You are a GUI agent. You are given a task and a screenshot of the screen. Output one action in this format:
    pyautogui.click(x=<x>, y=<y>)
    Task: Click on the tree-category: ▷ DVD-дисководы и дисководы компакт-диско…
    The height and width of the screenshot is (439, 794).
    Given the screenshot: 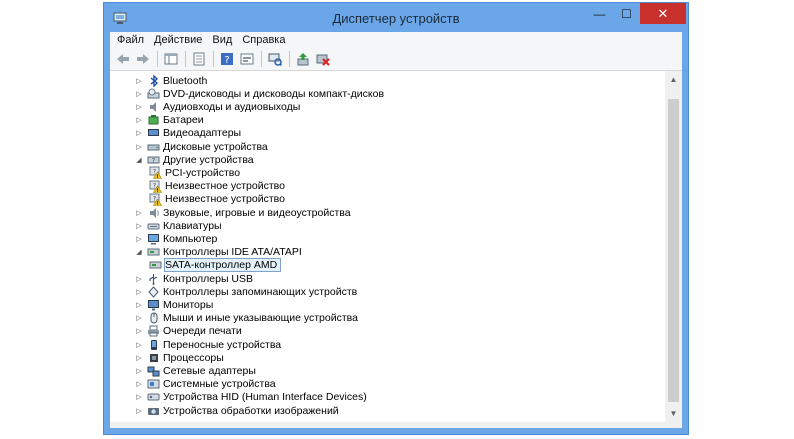 What is the action you would take?
    pyautogui.click(x=259, y=93)
    